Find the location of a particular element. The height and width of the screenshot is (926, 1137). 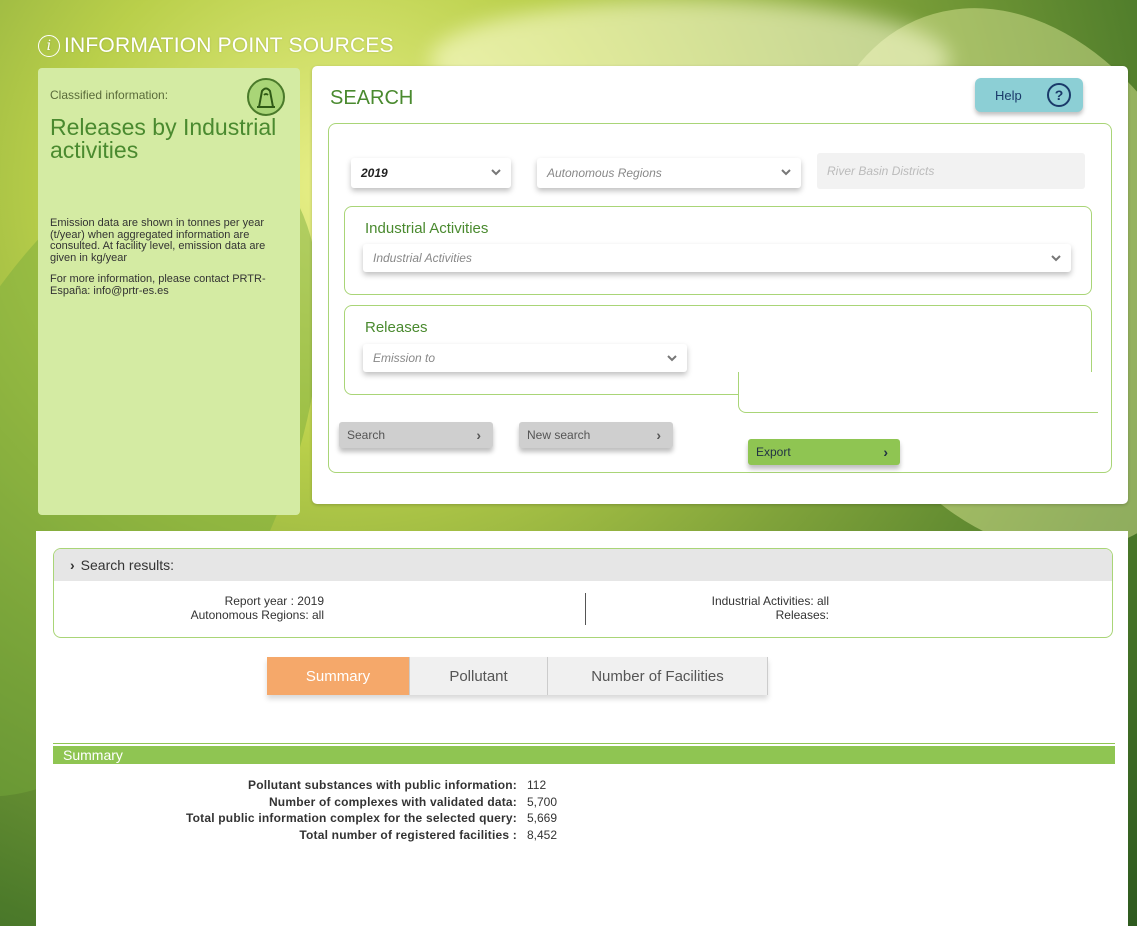

results-right-column: Industrial Activities: all Releases: is located at coordinates (721, 608).